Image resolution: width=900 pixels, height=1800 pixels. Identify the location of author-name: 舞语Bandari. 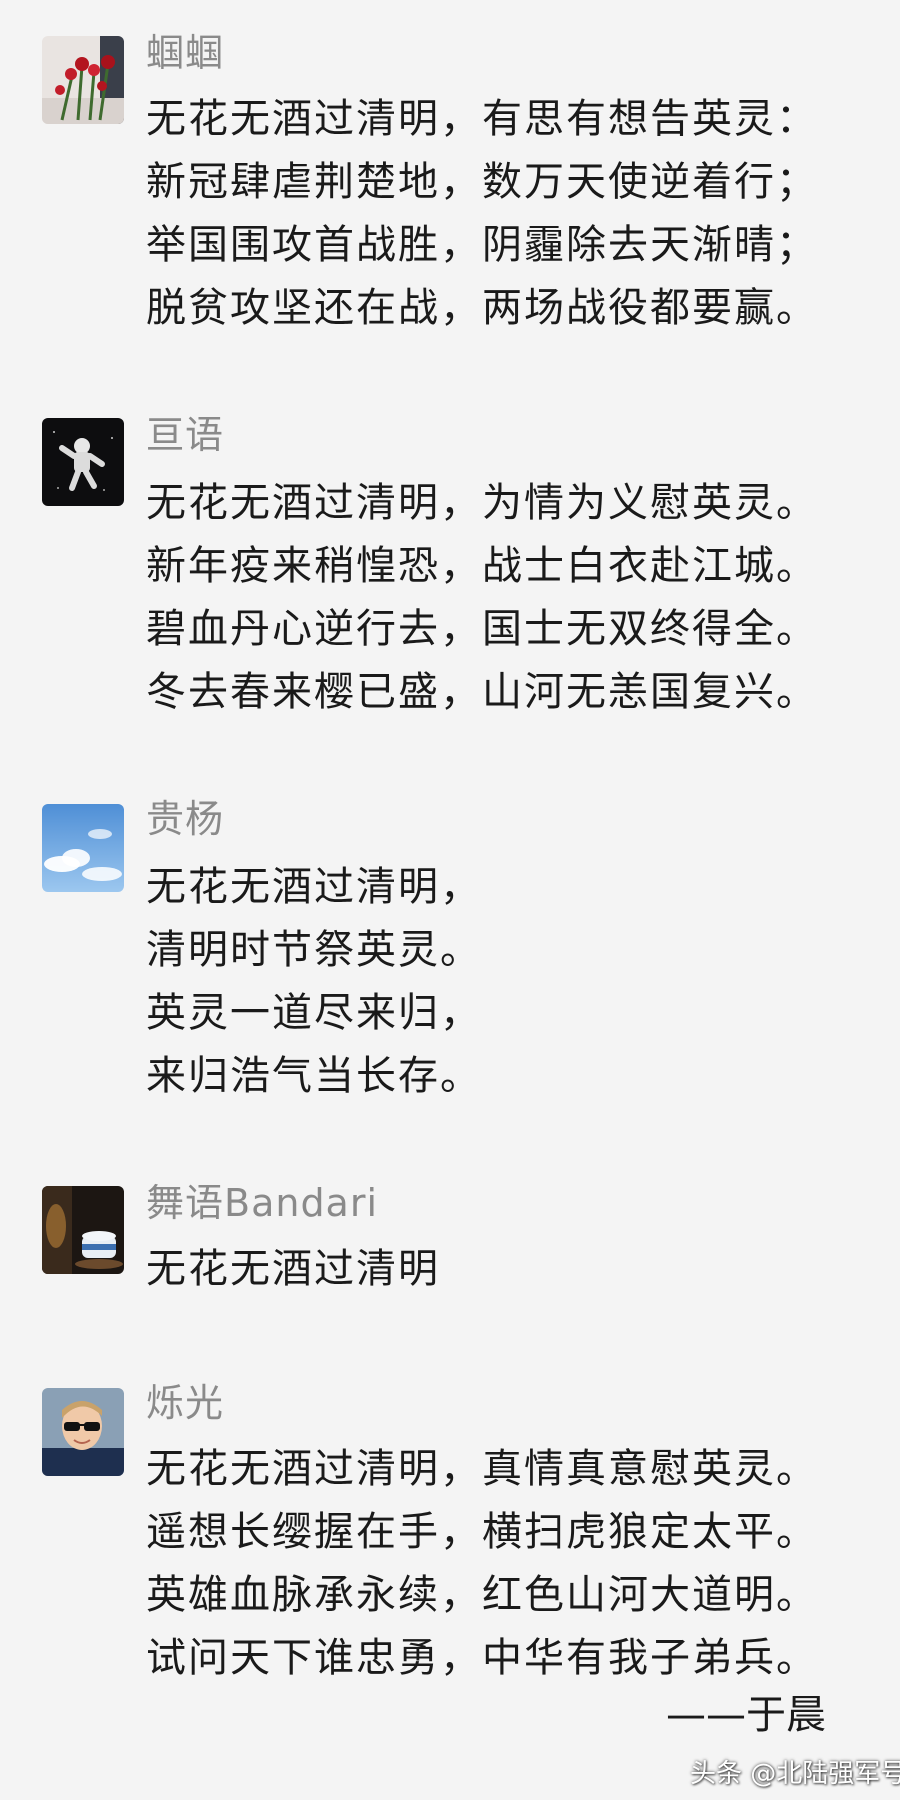
(262, 1203).